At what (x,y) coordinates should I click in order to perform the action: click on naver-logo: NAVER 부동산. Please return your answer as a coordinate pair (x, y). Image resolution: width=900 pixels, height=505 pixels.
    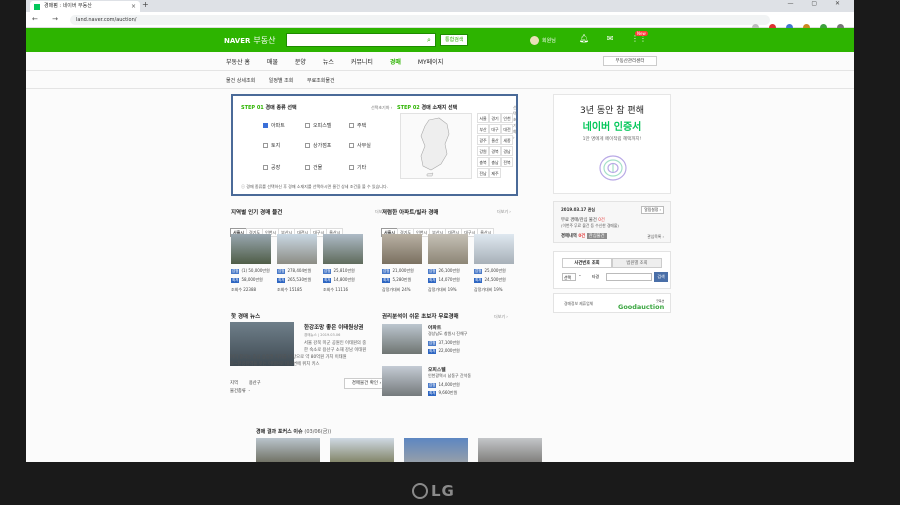
    Looking at the image, I should click on (249, 40).